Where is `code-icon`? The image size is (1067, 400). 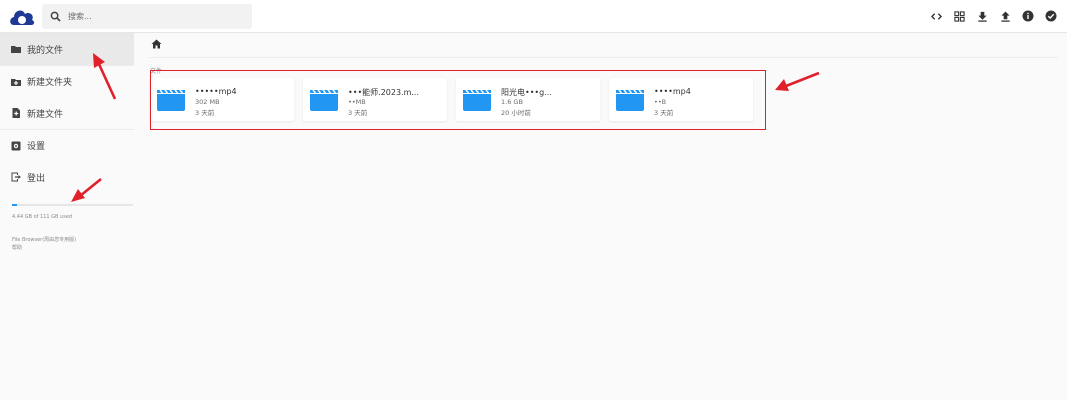
code-icon is located at coordinates (936, 16).